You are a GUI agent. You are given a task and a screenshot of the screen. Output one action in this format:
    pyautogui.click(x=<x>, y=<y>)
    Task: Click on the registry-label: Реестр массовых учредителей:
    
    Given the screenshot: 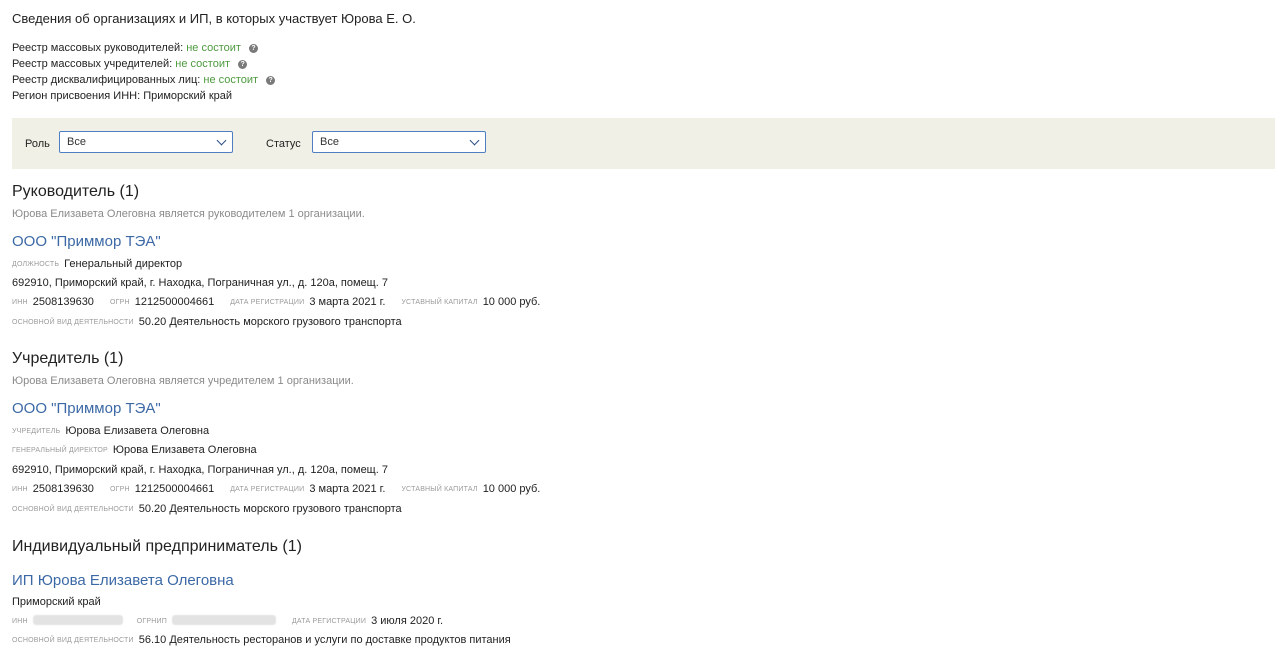 What is the action you would take?
    pyautogui.click(x=92, y=64)
    